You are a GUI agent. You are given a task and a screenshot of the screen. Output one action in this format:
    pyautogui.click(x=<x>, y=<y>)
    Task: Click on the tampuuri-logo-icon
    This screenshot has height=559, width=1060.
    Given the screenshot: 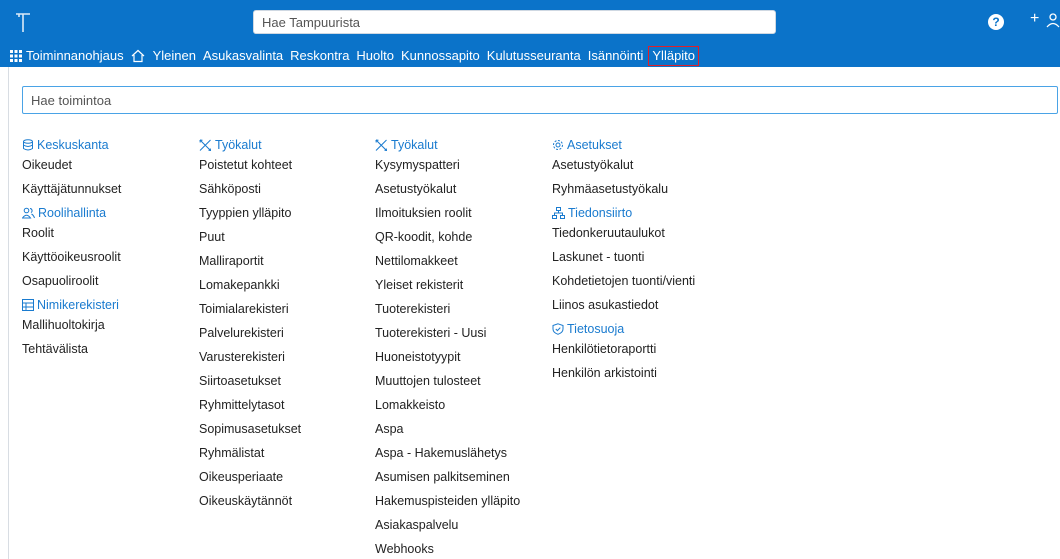 What is the action you would take?
    pyautogui.click(x=23, y=22)
    